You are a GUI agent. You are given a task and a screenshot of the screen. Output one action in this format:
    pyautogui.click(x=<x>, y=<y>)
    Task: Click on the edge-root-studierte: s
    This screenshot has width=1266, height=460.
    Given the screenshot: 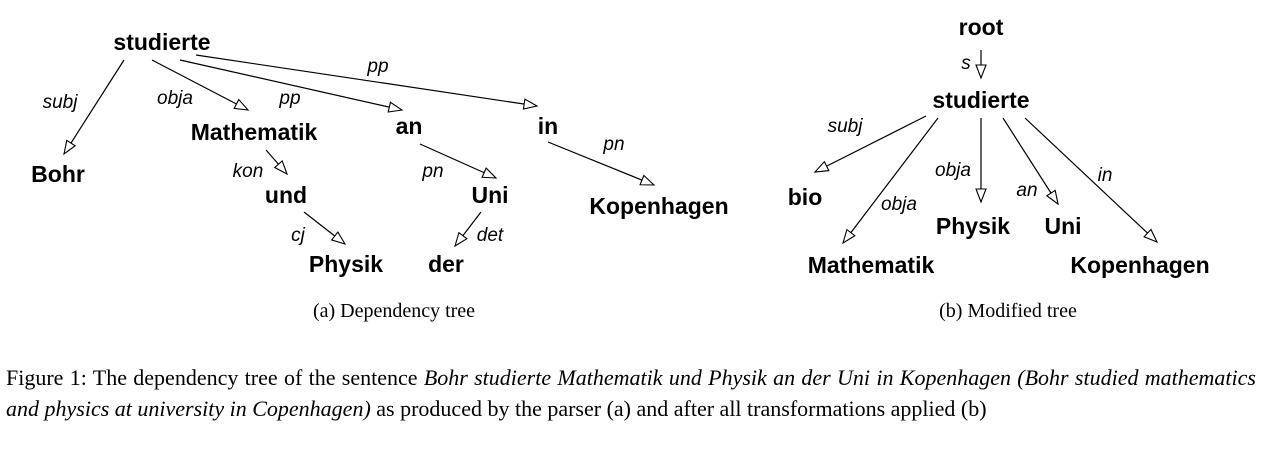 What is the action you would take?
    pyautogui.click(x=974, y=65)
    